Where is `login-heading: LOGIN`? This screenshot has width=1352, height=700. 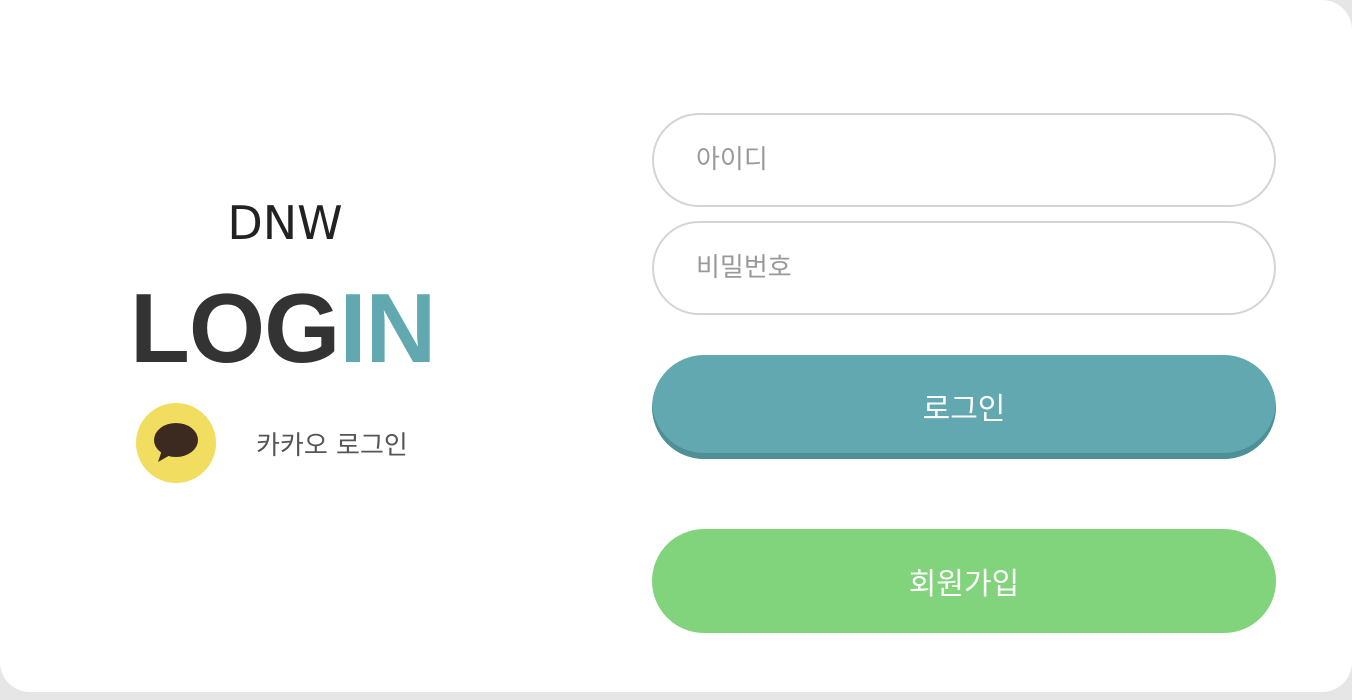
login-heading: LOGIN is located at coordinates (283, 328).